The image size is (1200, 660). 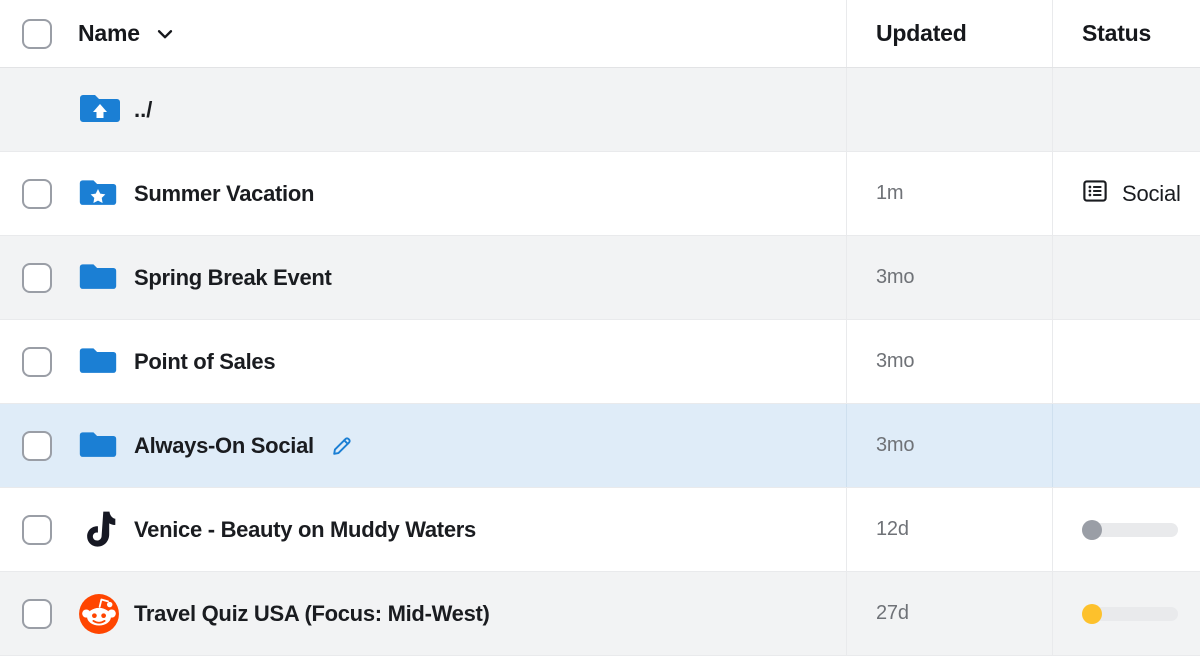 I want to click on column-header-updated: Updated, so click(x=921, y=33).